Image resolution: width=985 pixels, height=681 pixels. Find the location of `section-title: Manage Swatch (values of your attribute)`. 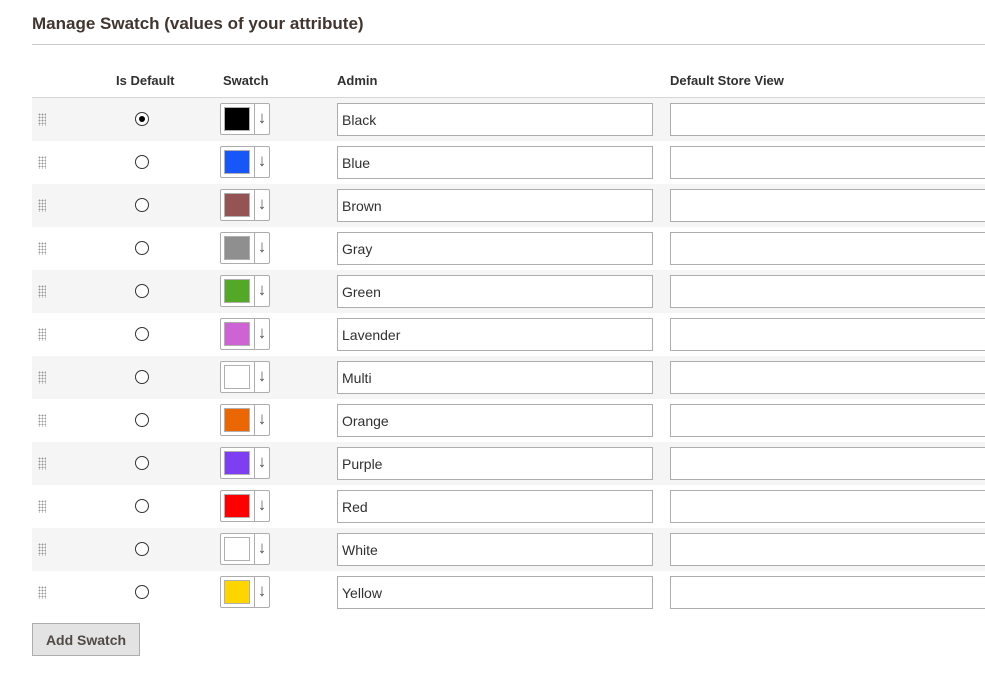

section-title: Manage Swatch (values of your attribute) is located at coordinates (508, 28).